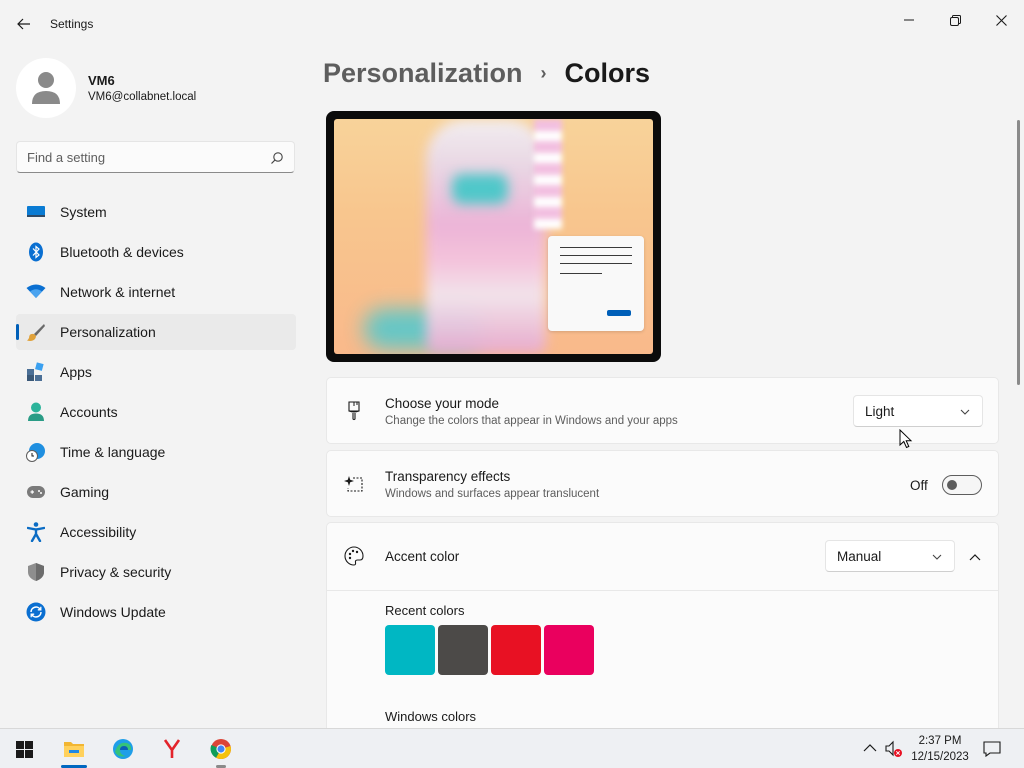 Image resolution: width=1024 pixels, height=768 pixels. I want to click on page-title: Colors, so click(607, 73).